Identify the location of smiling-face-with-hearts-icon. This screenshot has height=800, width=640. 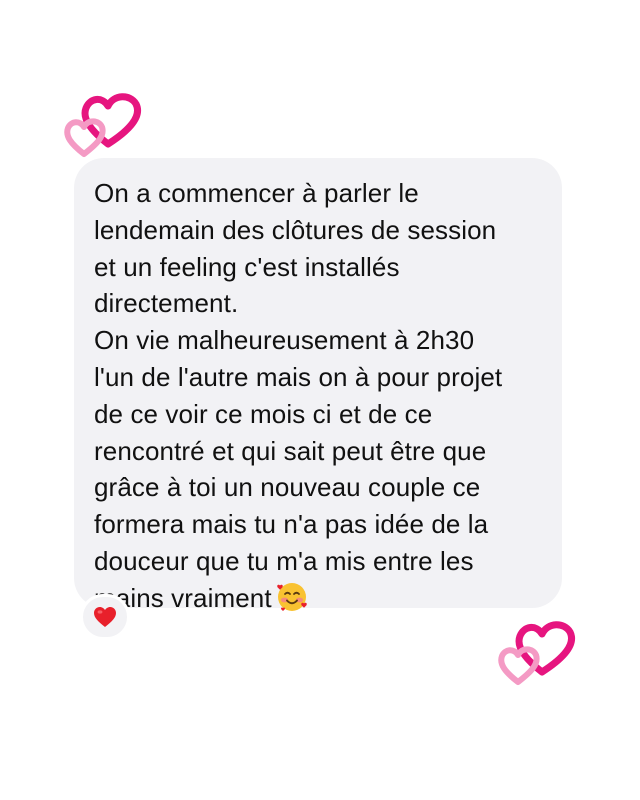
(292, 602).